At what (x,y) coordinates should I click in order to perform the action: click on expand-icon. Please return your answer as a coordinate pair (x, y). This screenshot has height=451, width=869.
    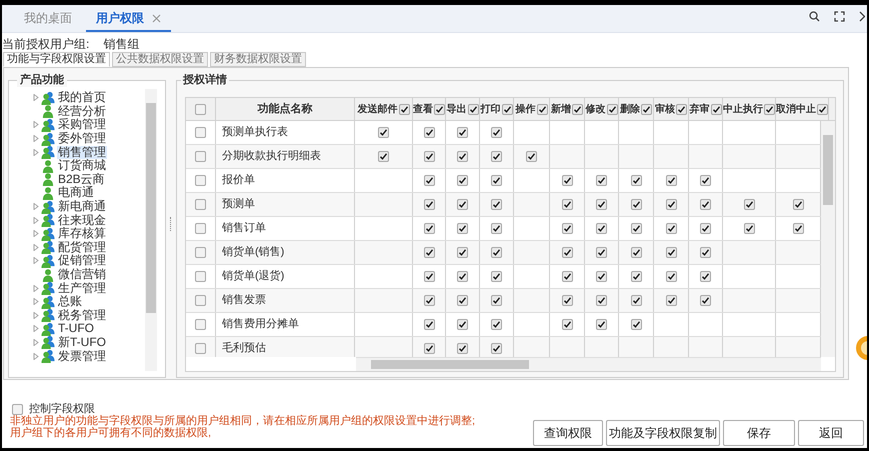
    Looking at the image, I should click on (36, 98).